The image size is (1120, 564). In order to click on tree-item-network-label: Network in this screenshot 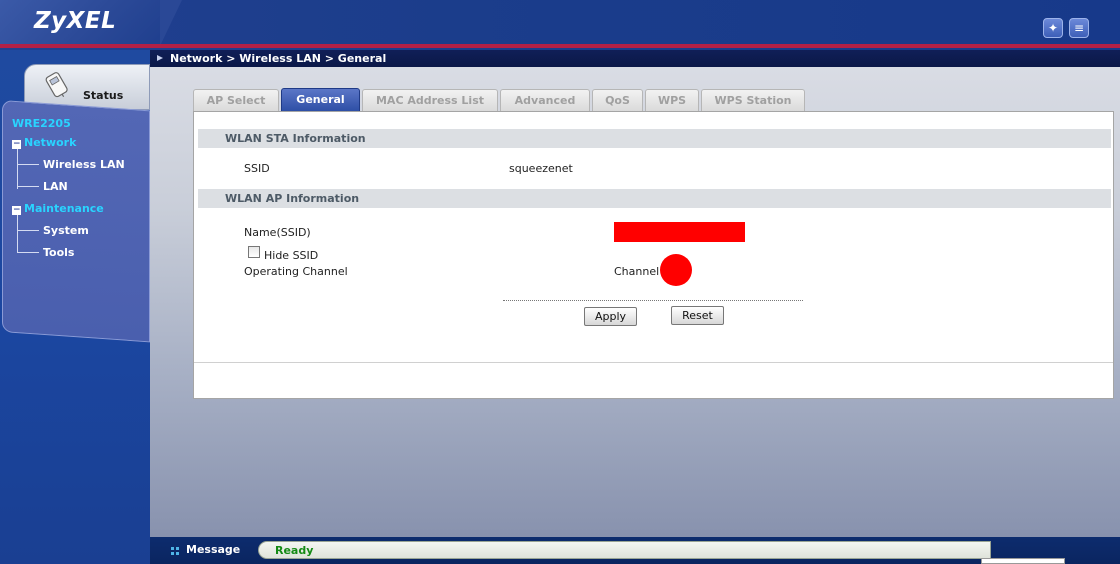, I will do `click(50, 142)`.